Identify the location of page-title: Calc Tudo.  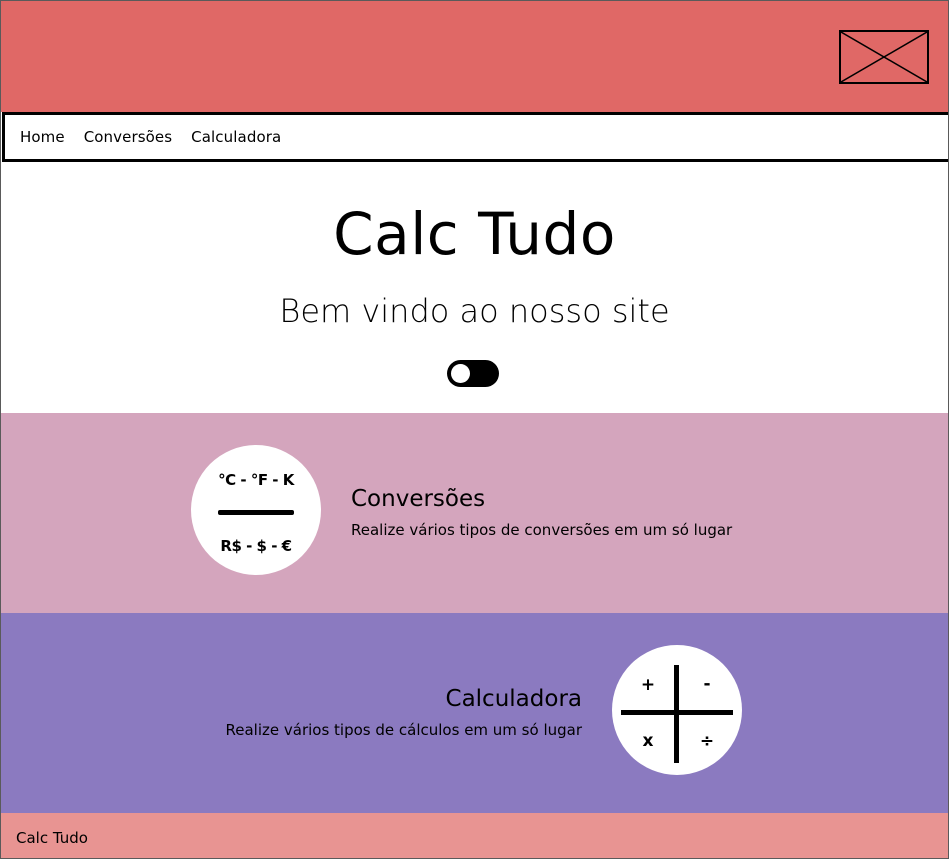
(474, 234).